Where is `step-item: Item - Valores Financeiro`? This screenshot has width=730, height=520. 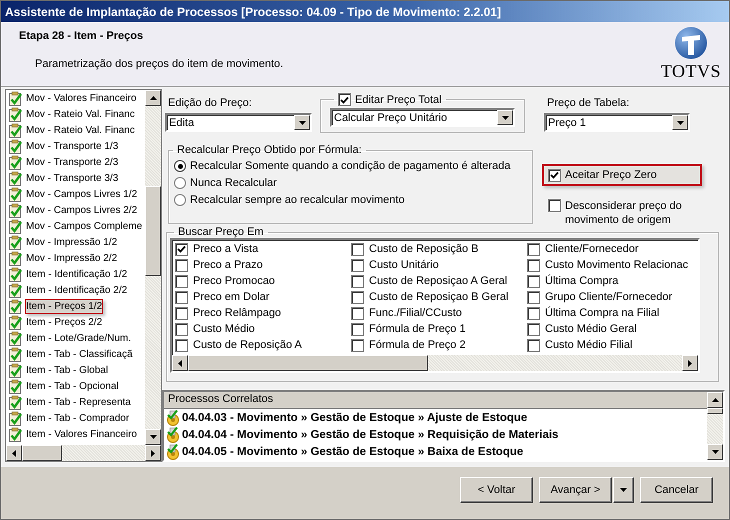
step-item: Item - Valores Financeiro is located at coordinates (76, 434).